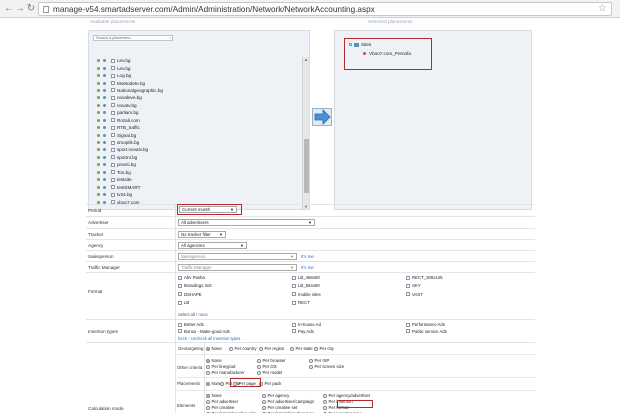 Image resolution: width=620 pixels, height=413 pixels. I want to click on selected-placement-item: Vboo7.com_Prenofa, so click(387, 53).